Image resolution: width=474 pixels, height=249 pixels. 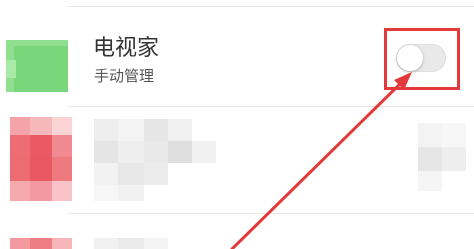 I want to click on app-launch-mode-label: 手动管理, so click(x=124, y=76).